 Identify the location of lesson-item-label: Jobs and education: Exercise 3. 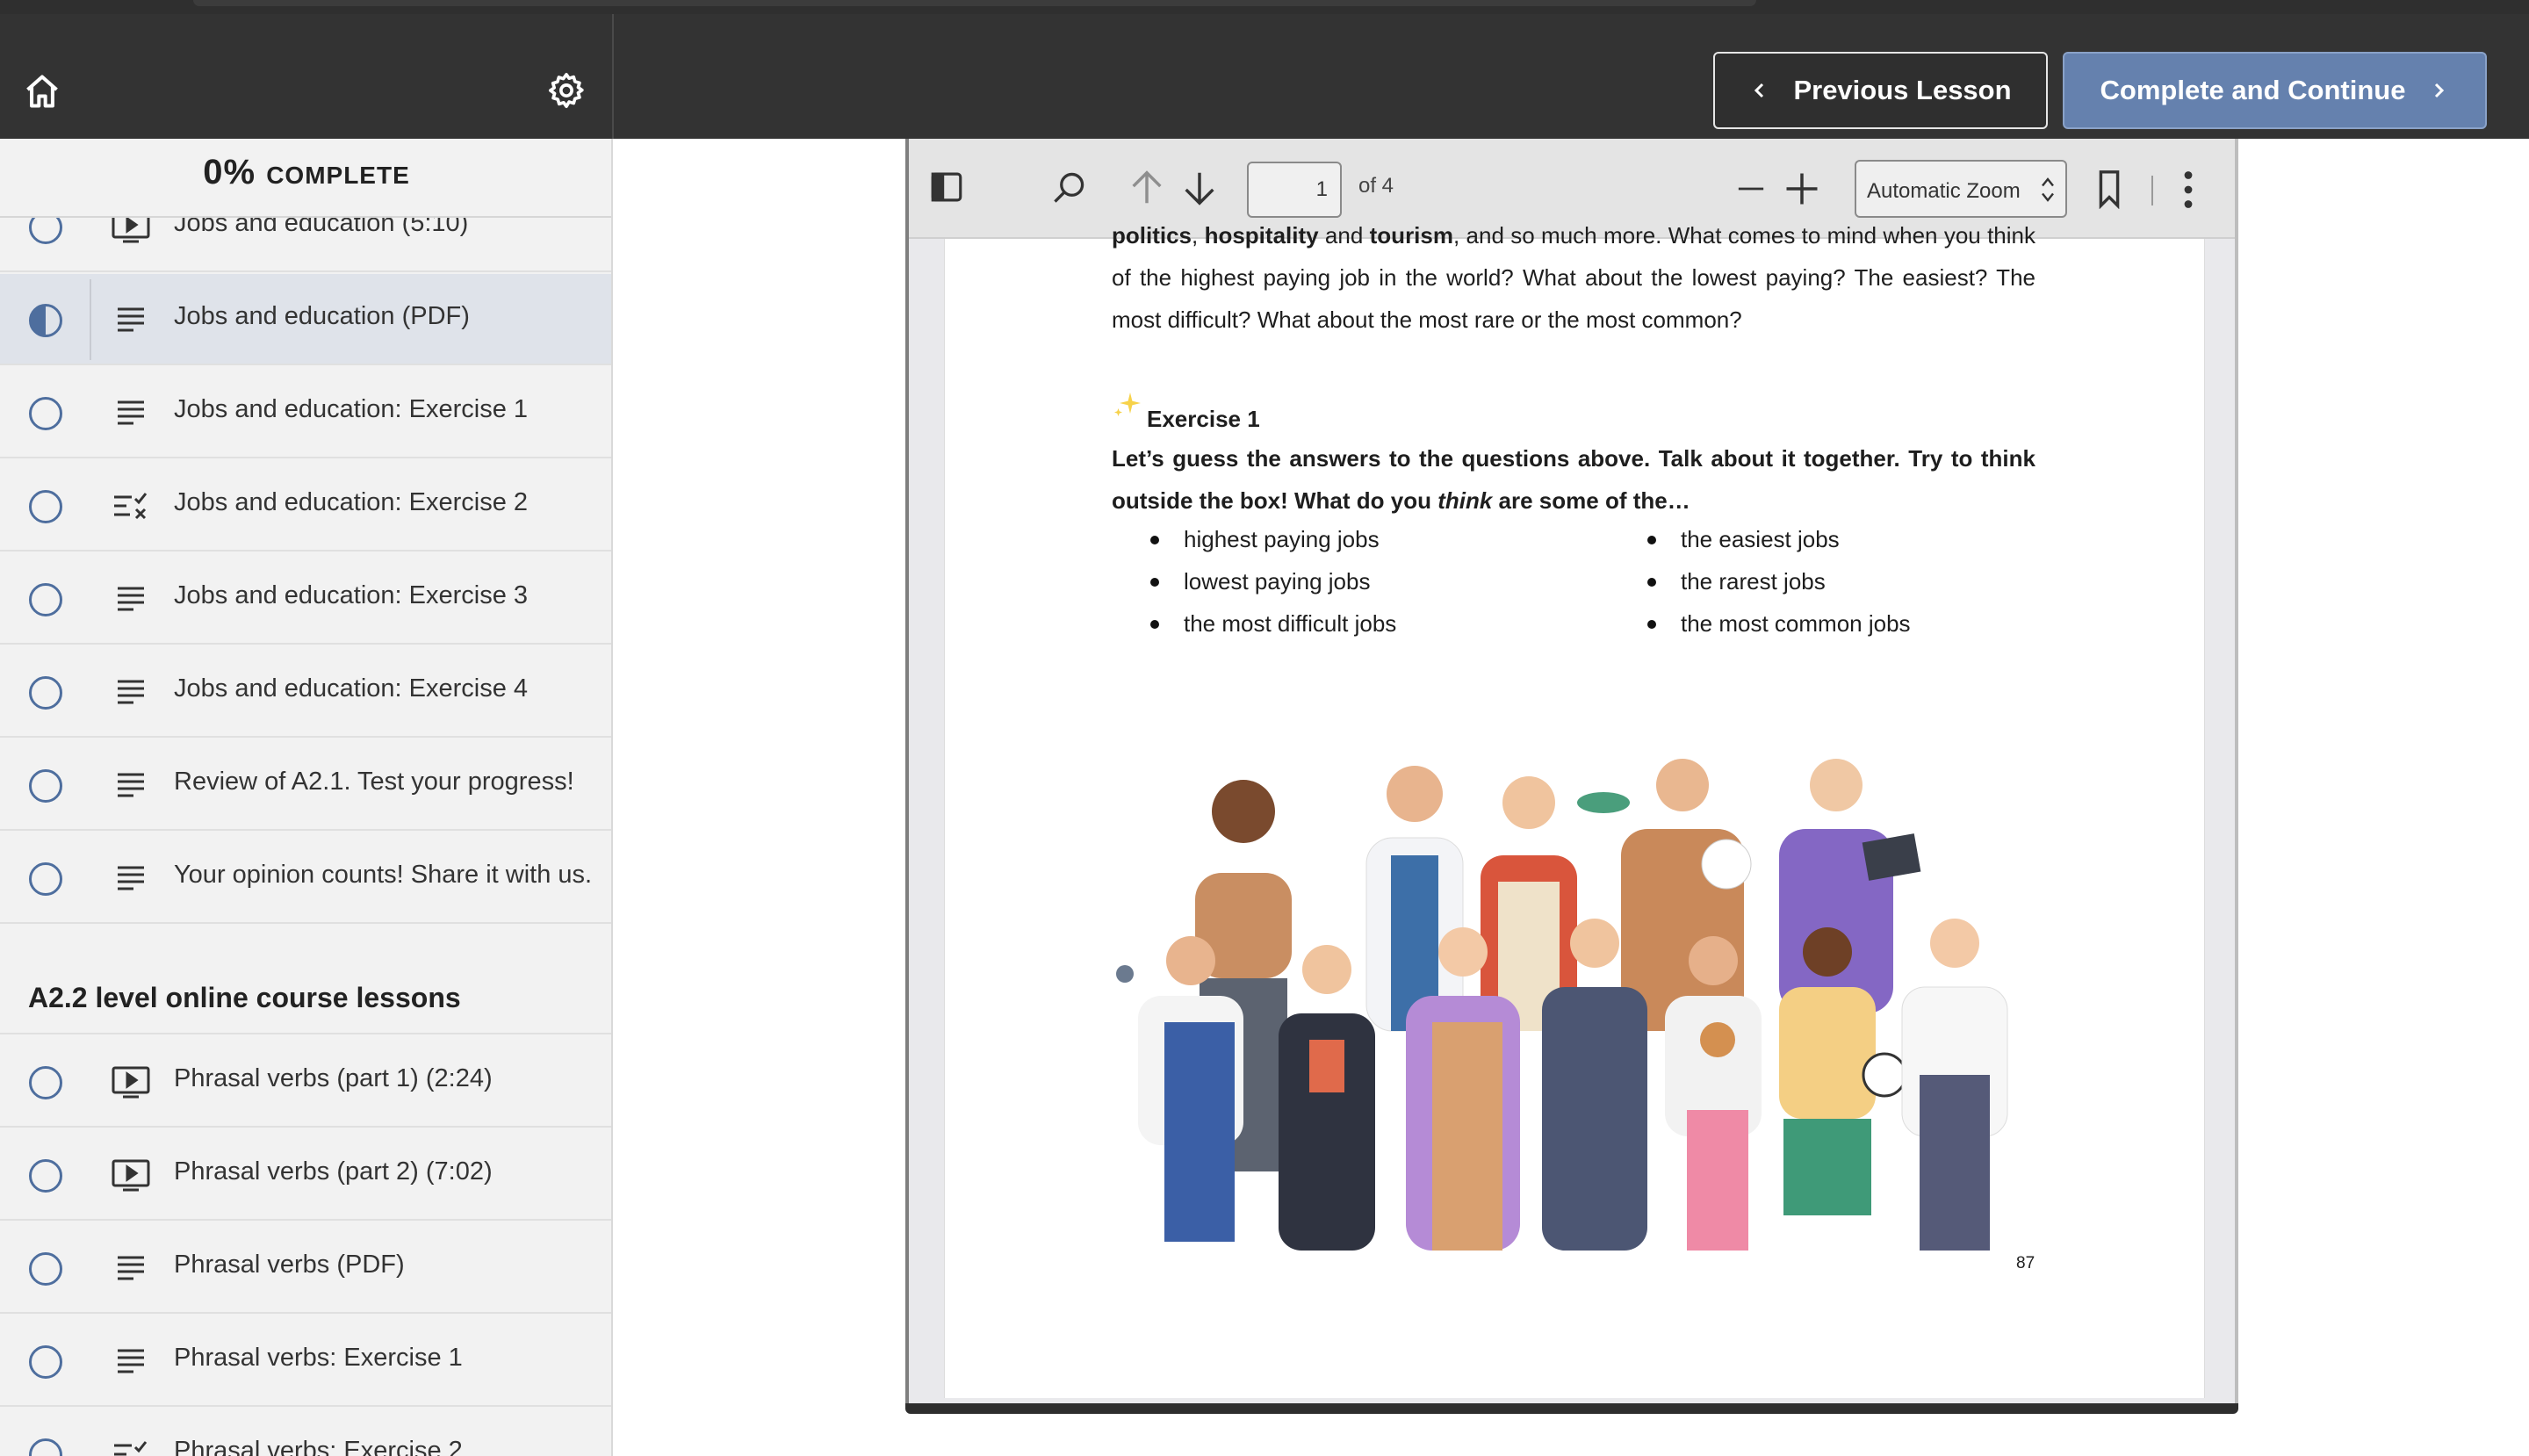
(352, 595).